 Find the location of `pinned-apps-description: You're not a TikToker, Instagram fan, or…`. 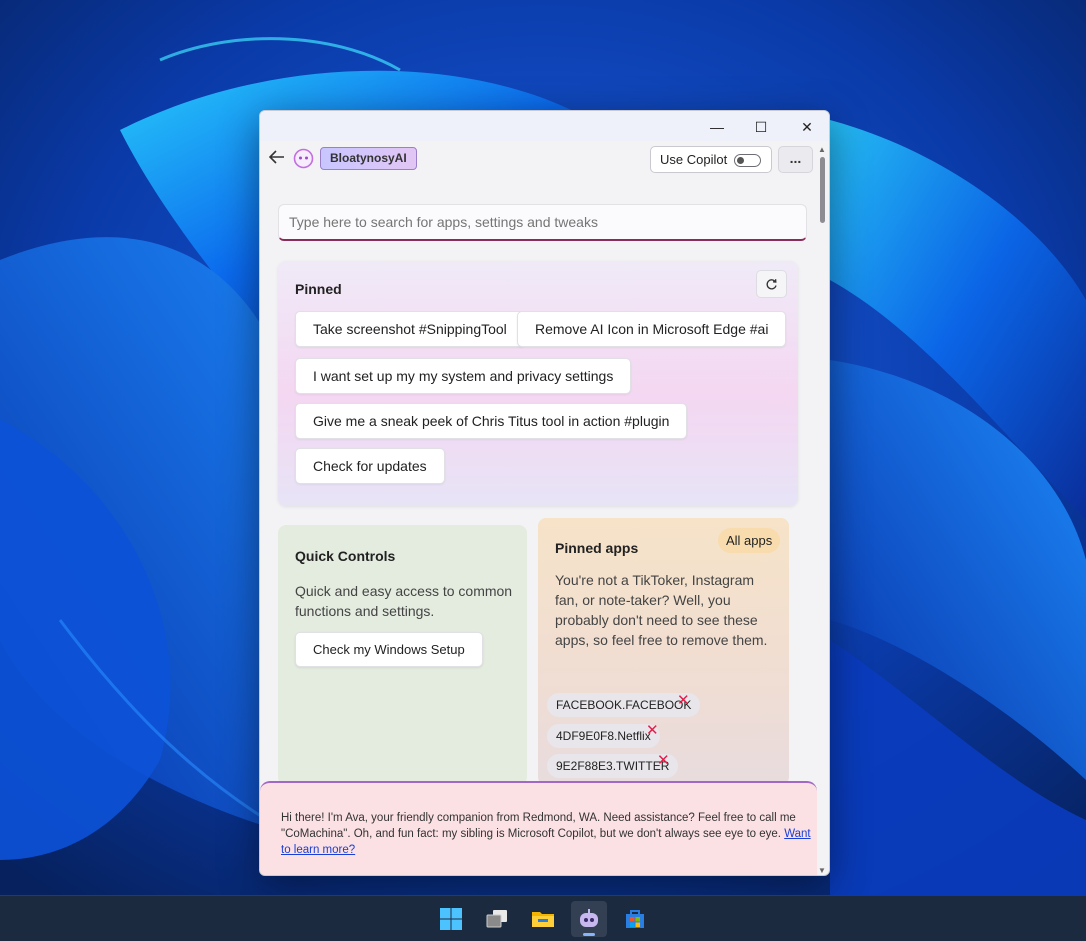

pinned-apps-description: You're not a TikToker, Instagram fan, or… is located at coordinates (661, 610).